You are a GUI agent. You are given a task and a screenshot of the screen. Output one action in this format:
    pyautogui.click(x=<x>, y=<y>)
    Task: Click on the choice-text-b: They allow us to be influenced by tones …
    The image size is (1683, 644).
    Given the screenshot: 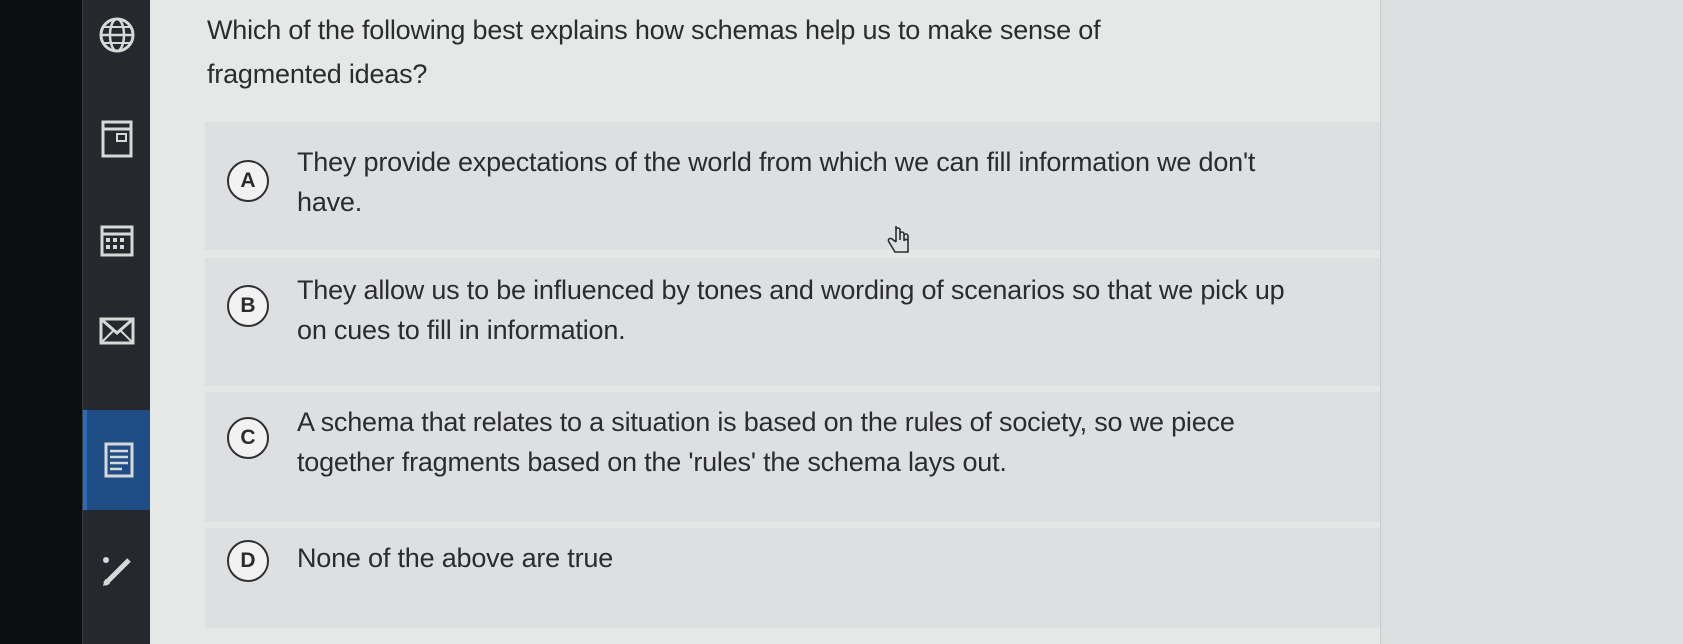 What is the action you would take?
    pyautogui.click(x=791, y=310)
    